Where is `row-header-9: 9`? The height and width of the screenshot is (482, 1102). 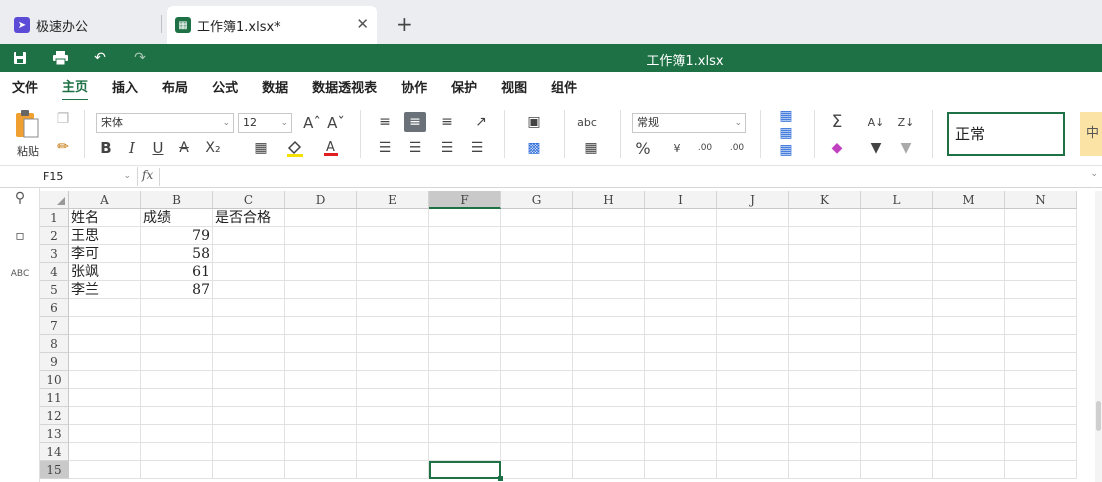
row-header-9: 9 is located at coordinates (54, 362).